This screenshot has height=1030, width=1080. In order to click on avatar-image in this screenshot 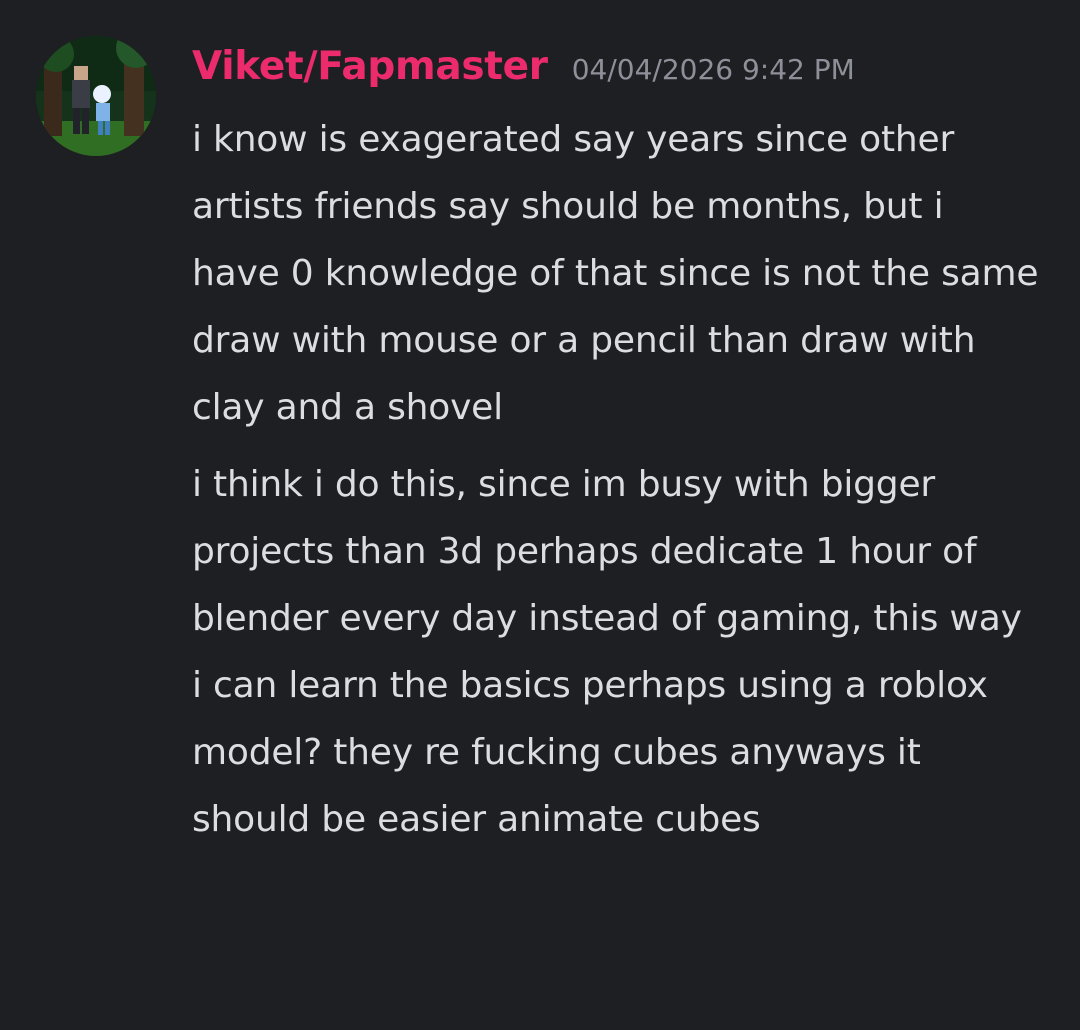, I will do `click(96, 96)`.